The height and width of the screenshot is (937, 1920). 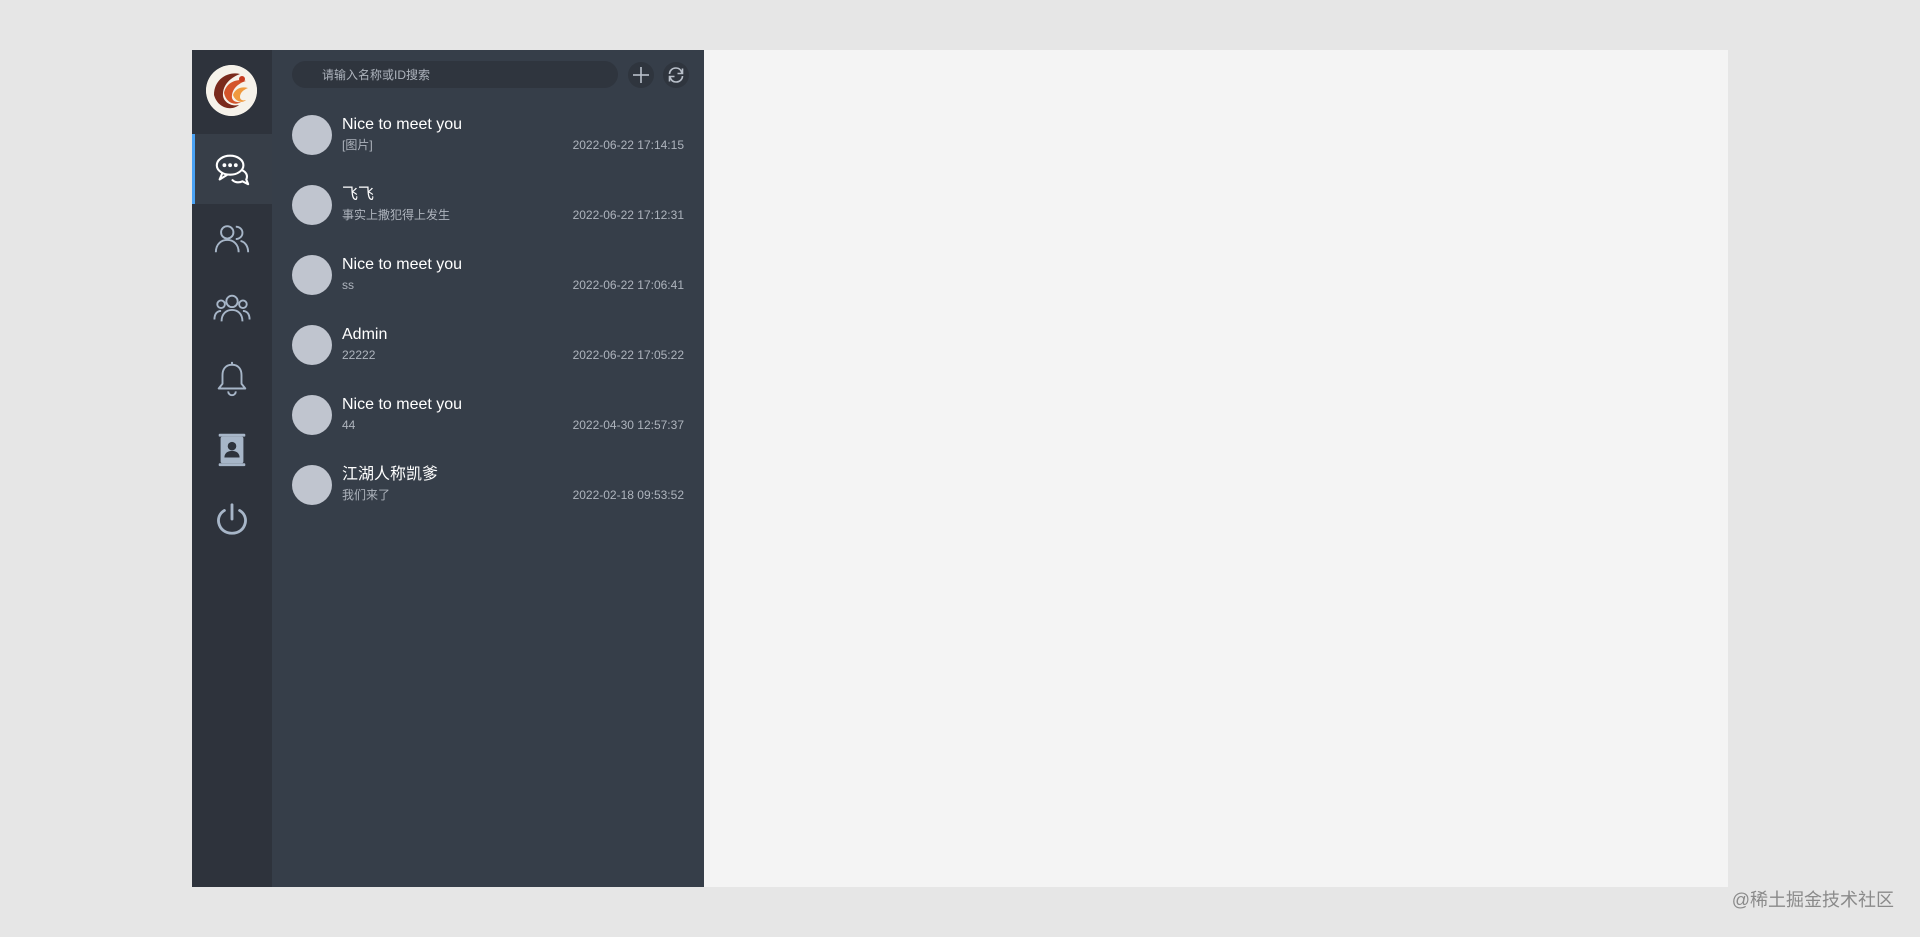 I want to click on users-icon, so click(x=232, y=239).